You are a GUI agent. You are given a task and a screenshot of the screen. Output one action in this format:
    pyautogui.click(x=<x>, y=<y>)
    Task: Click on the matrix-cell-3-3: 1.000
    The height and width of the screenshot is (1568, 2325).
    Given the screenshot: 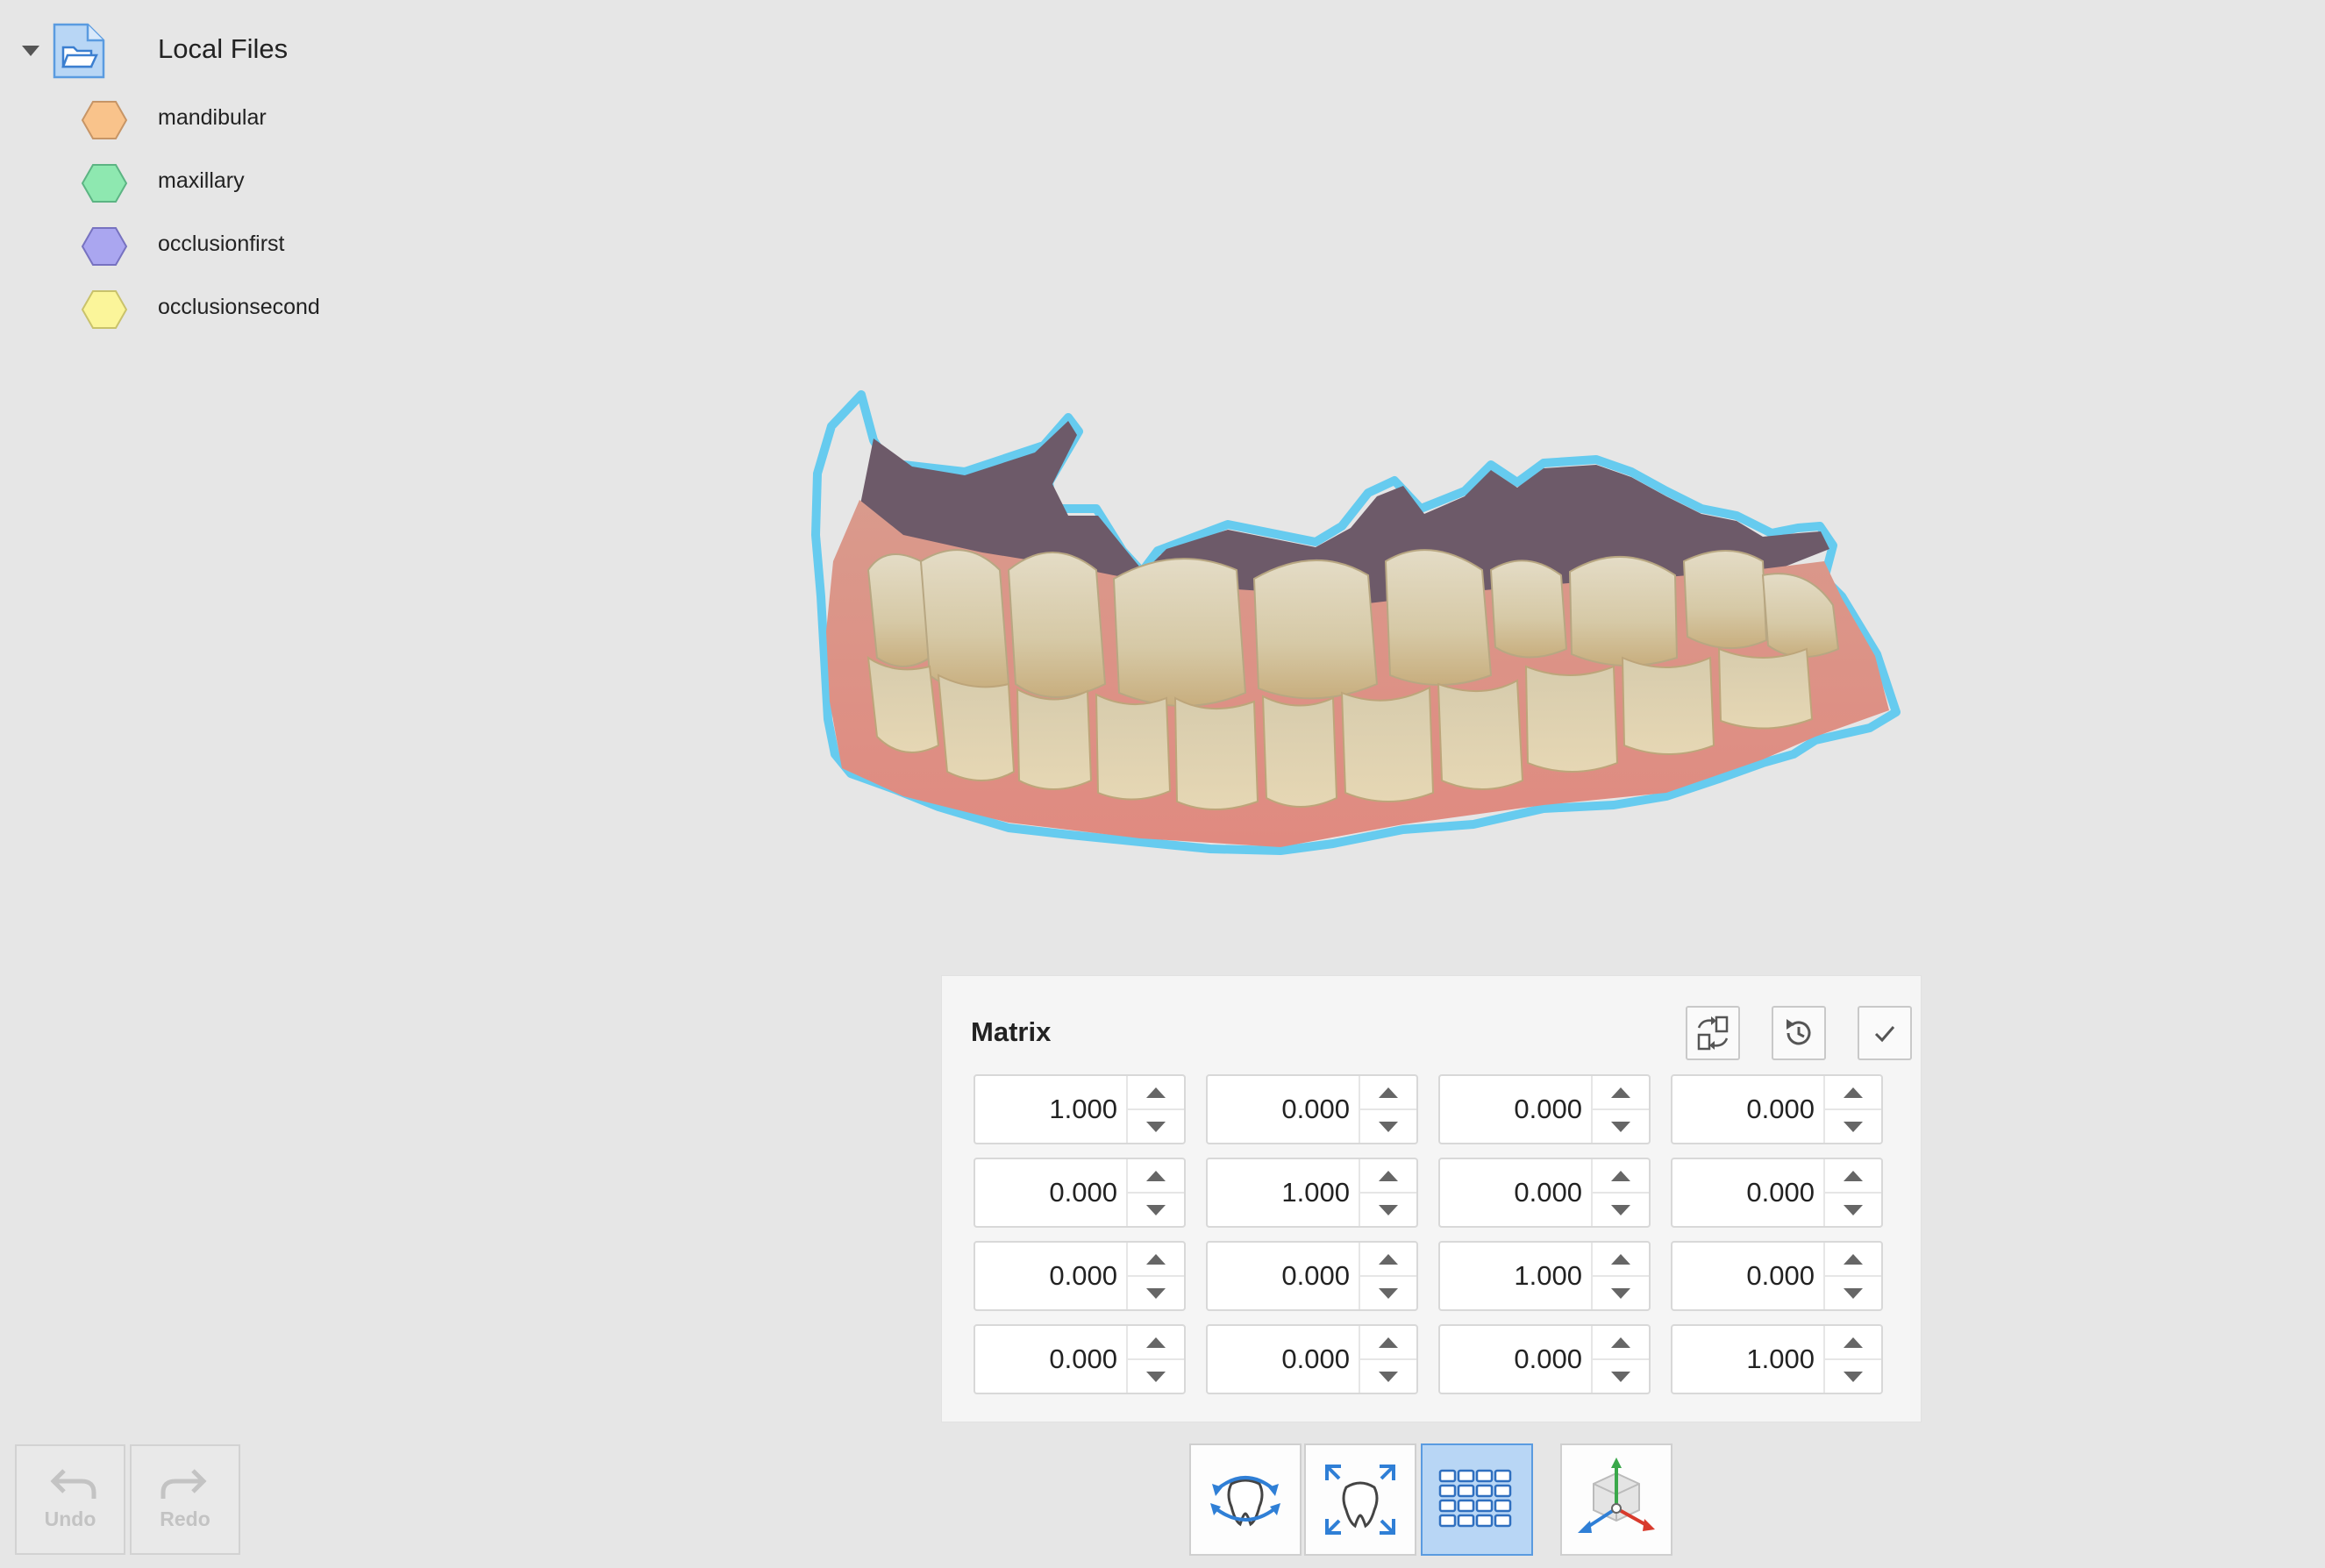 What is the action you would take?
    pyautogui.click(x=1777, y=1359)
    